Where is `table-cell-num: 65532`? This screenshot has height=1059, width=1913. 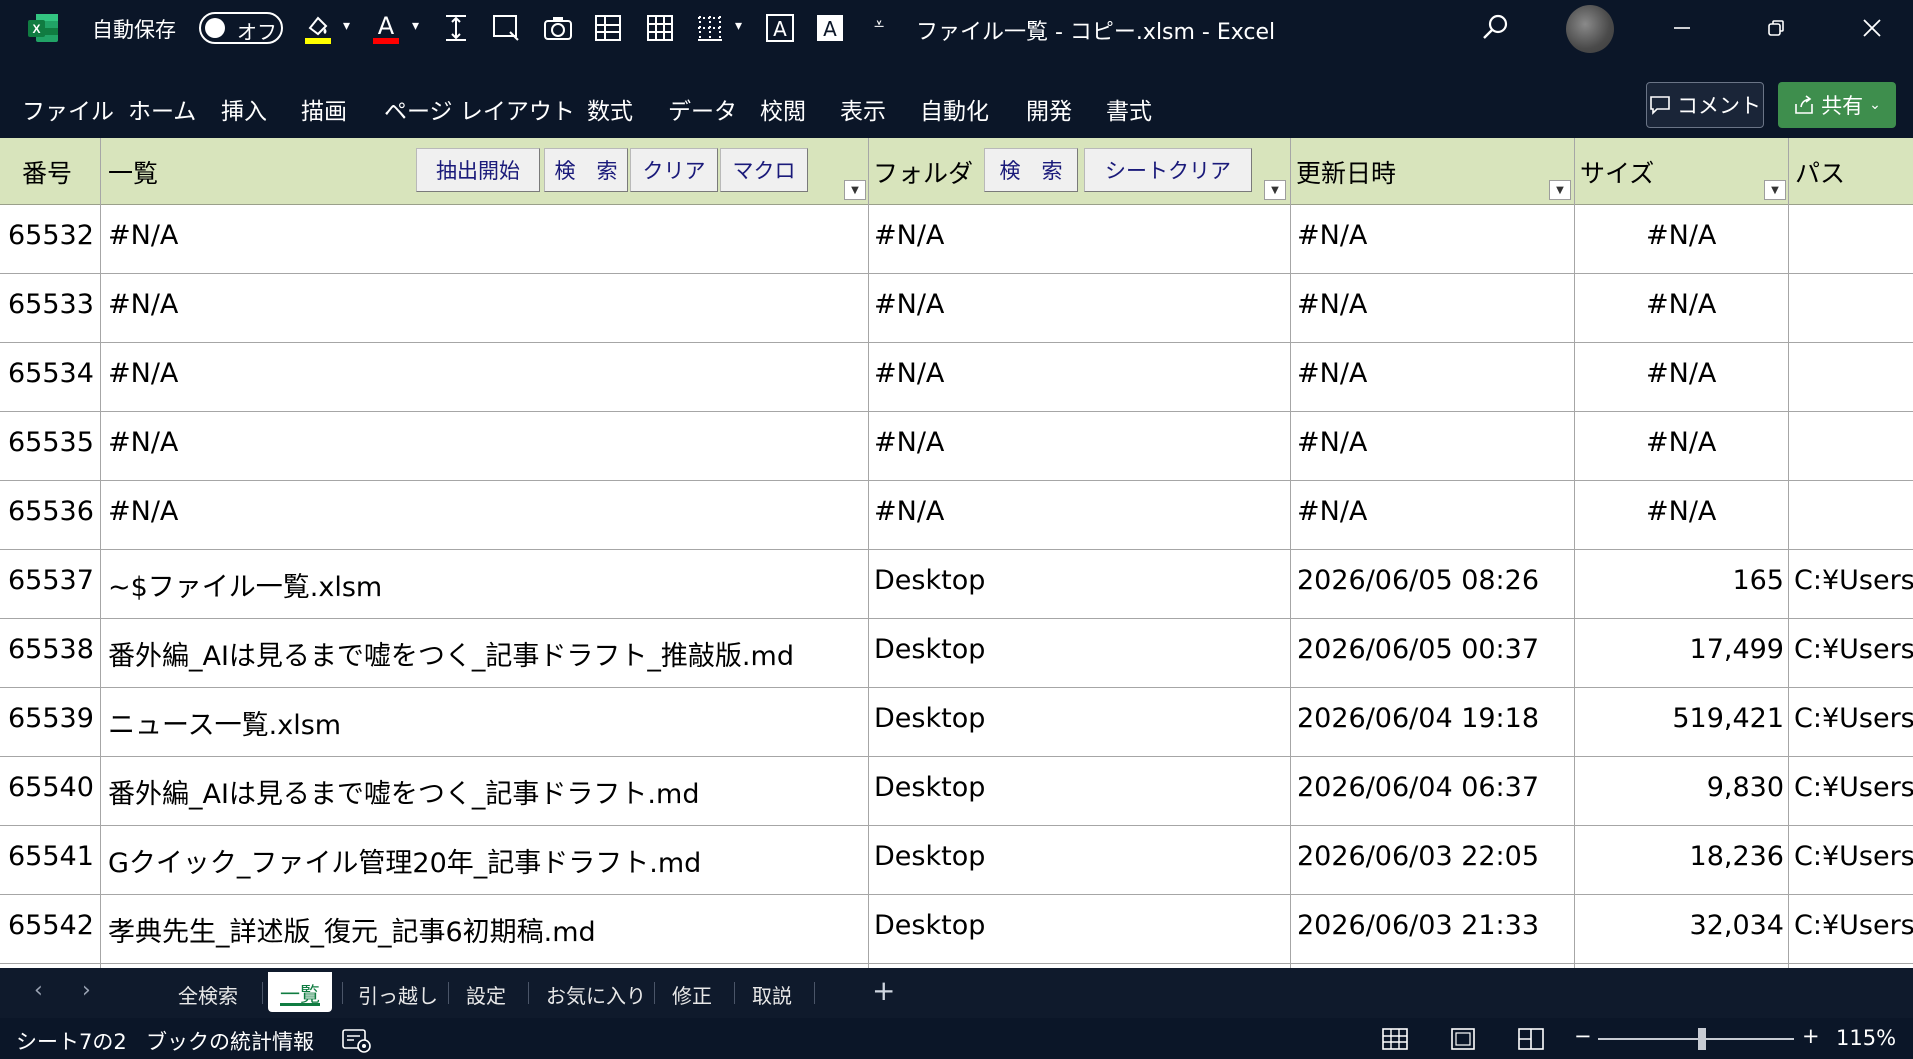
table-cell-num: 65532 is located at coordinates (53, 235).